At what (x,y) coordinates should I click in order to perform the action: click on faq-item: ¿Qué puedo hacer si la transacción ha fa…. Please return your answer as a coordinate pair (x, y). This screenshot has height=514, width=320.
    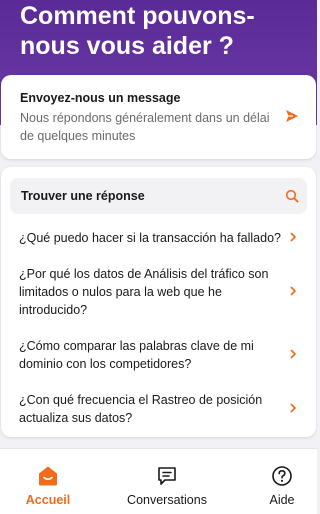
    Looking at the image, I should click on (158, 237).